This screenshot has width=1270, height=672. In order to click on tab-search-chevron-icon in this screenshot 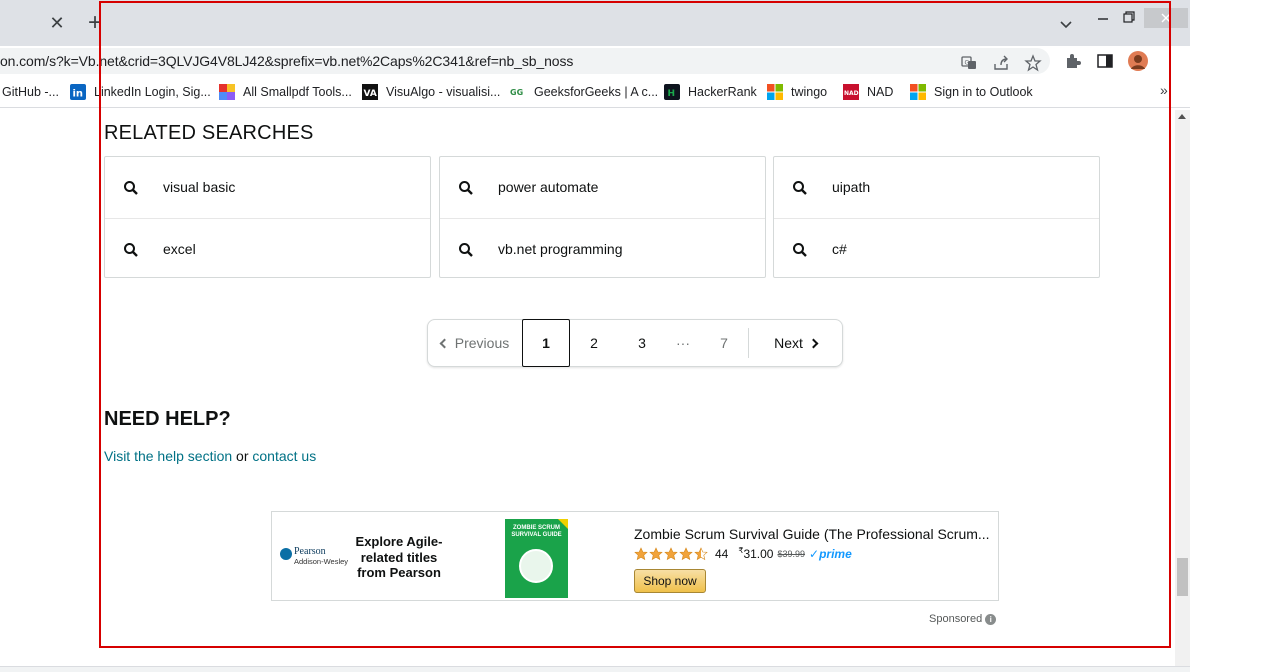, I will do `click(1066, 24)`.